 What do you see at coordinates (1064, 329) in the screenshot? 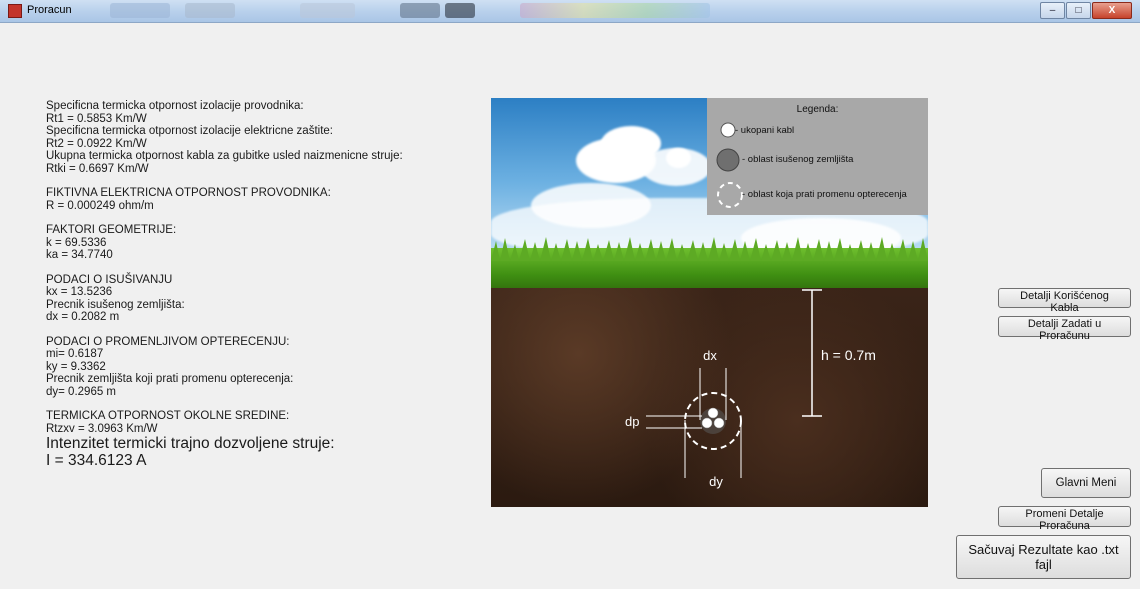
I see `calculation-details-button: Detalji Zadati u Proračunu` at bounding box center [1064, 329].